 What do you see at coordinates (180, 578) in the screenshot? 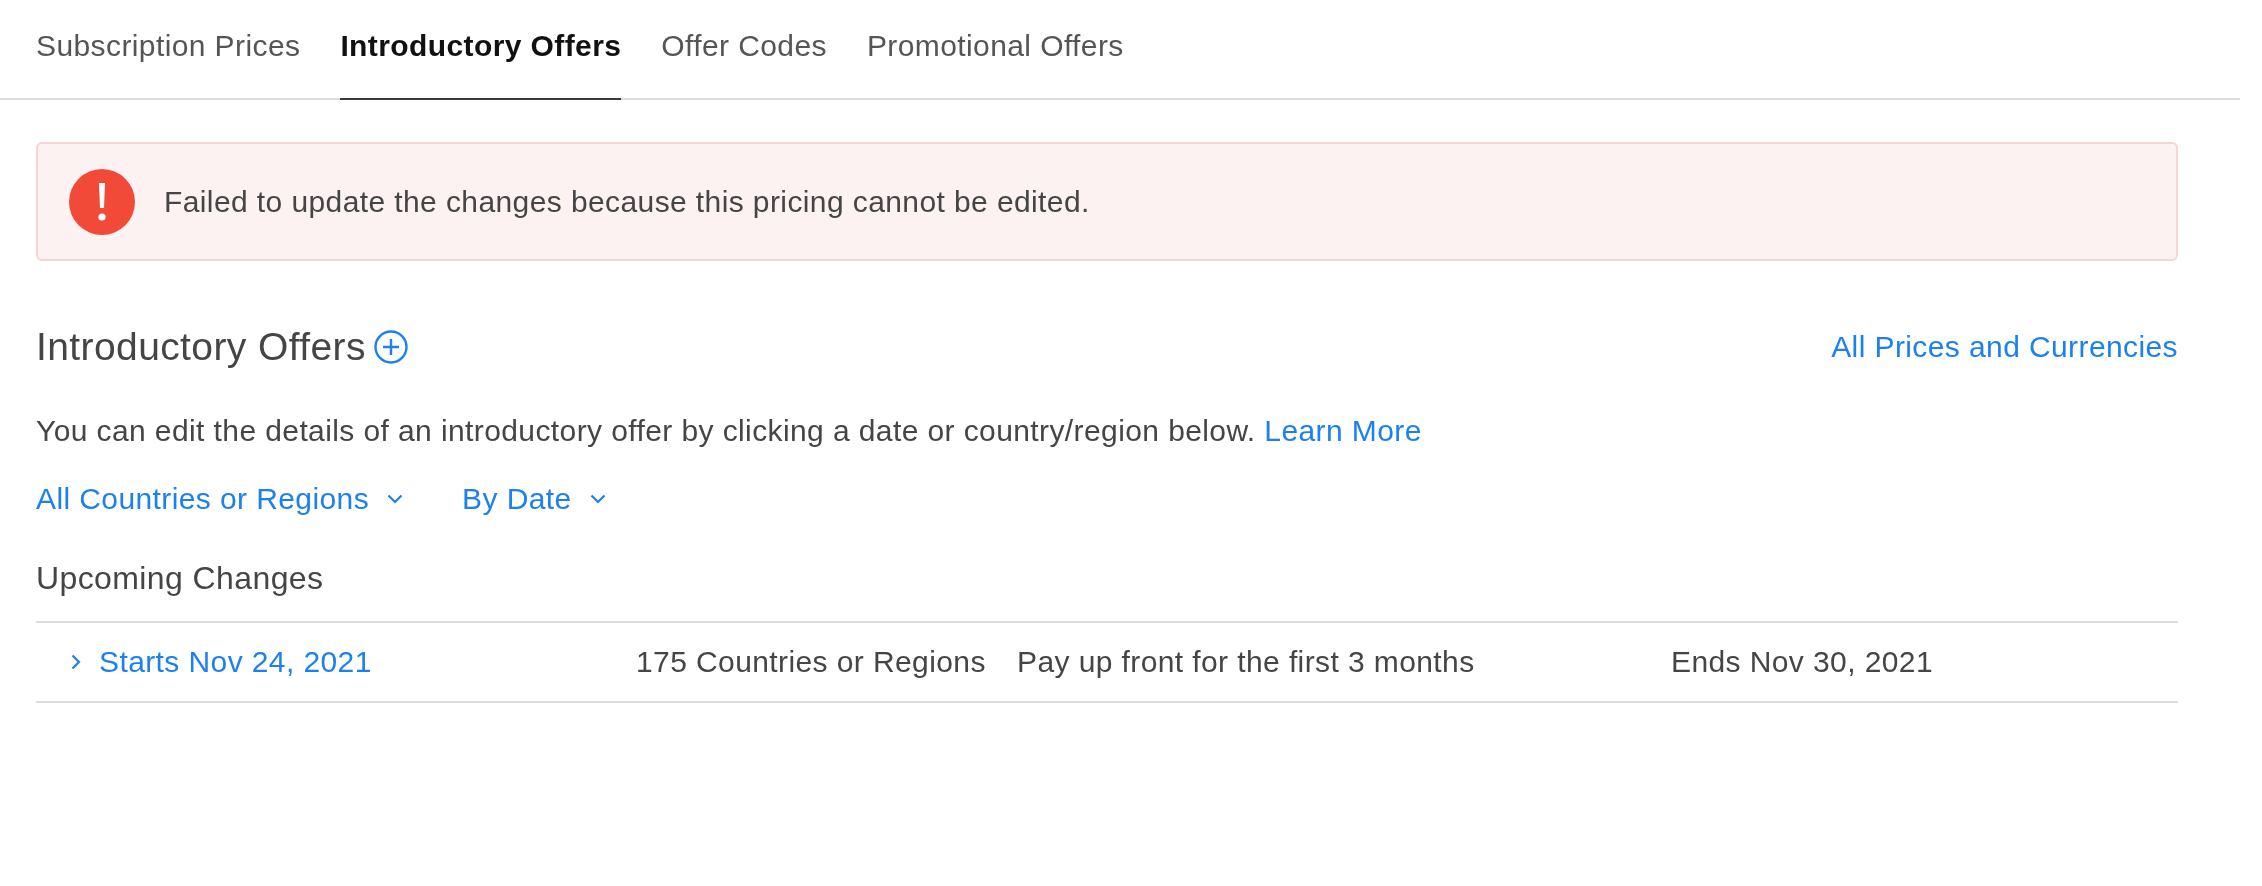
I see `upcoming-changes-title: Upcoming Changes` at bounding box center [180, 578].